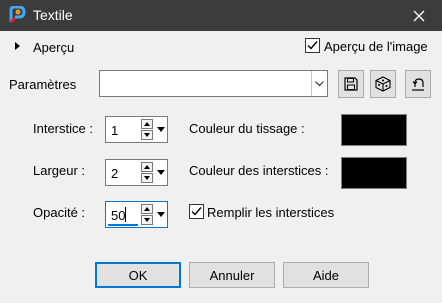 The image size is (442, 303). I want to click on random-parameters-button, so click(383, 84).